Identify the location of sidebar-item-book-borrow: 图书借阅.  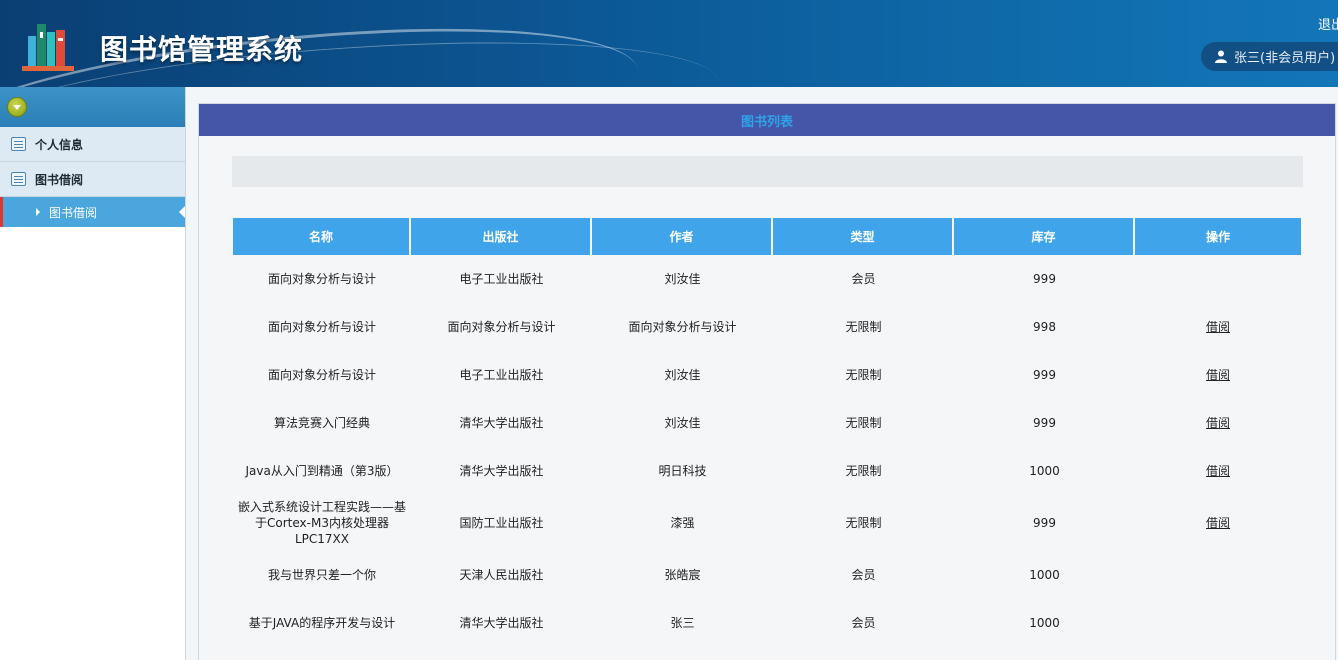
(92, 179).